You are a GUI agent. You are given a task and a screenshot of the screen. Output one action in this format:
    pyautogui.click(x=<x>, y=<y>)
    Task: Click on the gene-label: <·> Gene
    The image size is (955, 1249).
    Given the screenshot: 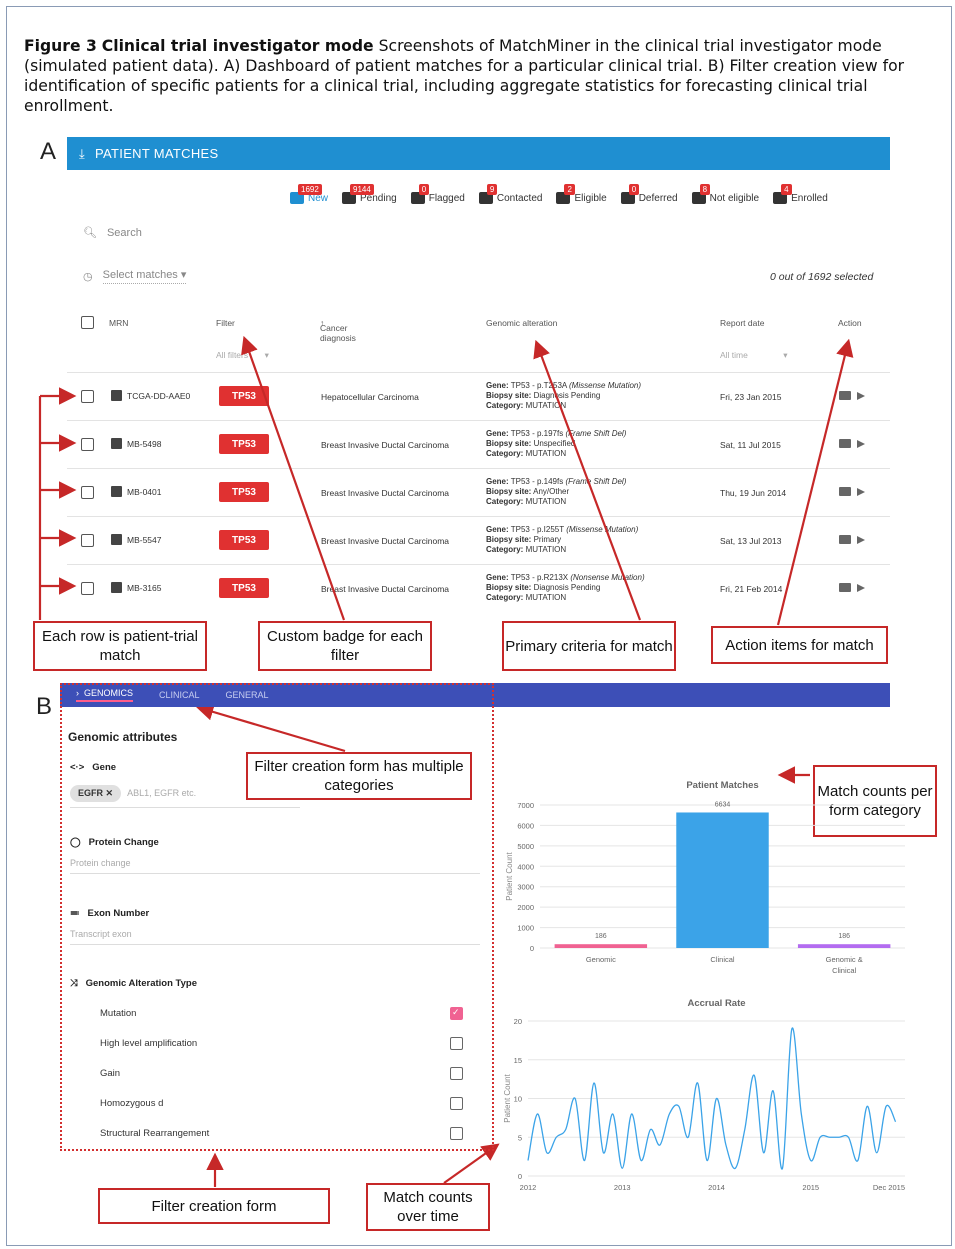 What is the action you would take?
    pyautogui.click(x=93, y=767)
    